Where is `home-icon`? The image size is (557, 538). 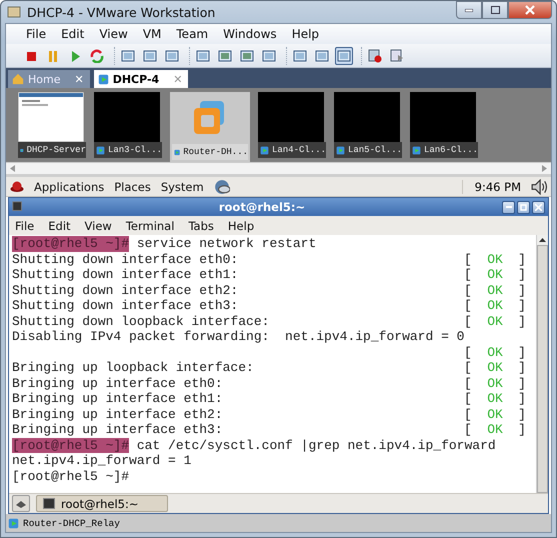
home-icon is located at coordinates (18, 79).